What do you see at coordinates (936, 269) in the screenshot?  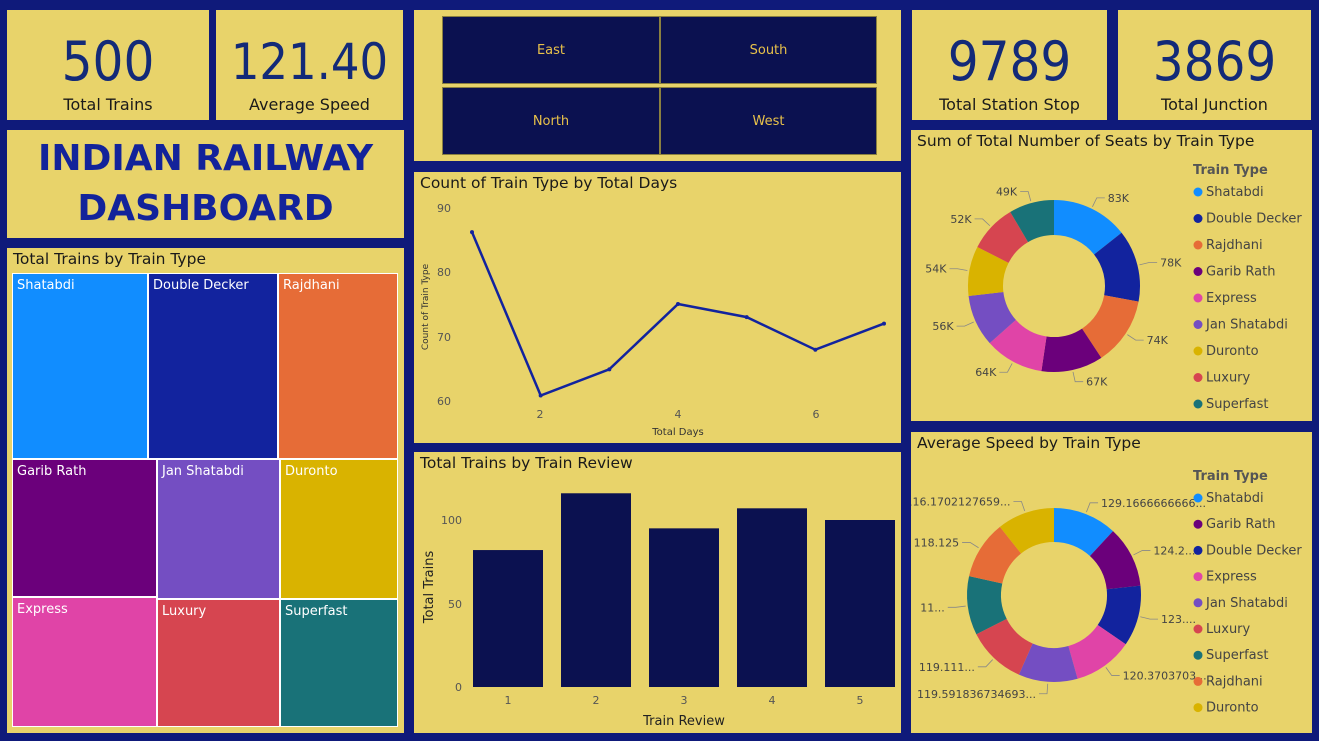 I see `data-label: 54K` at bounding box center [936, 269].